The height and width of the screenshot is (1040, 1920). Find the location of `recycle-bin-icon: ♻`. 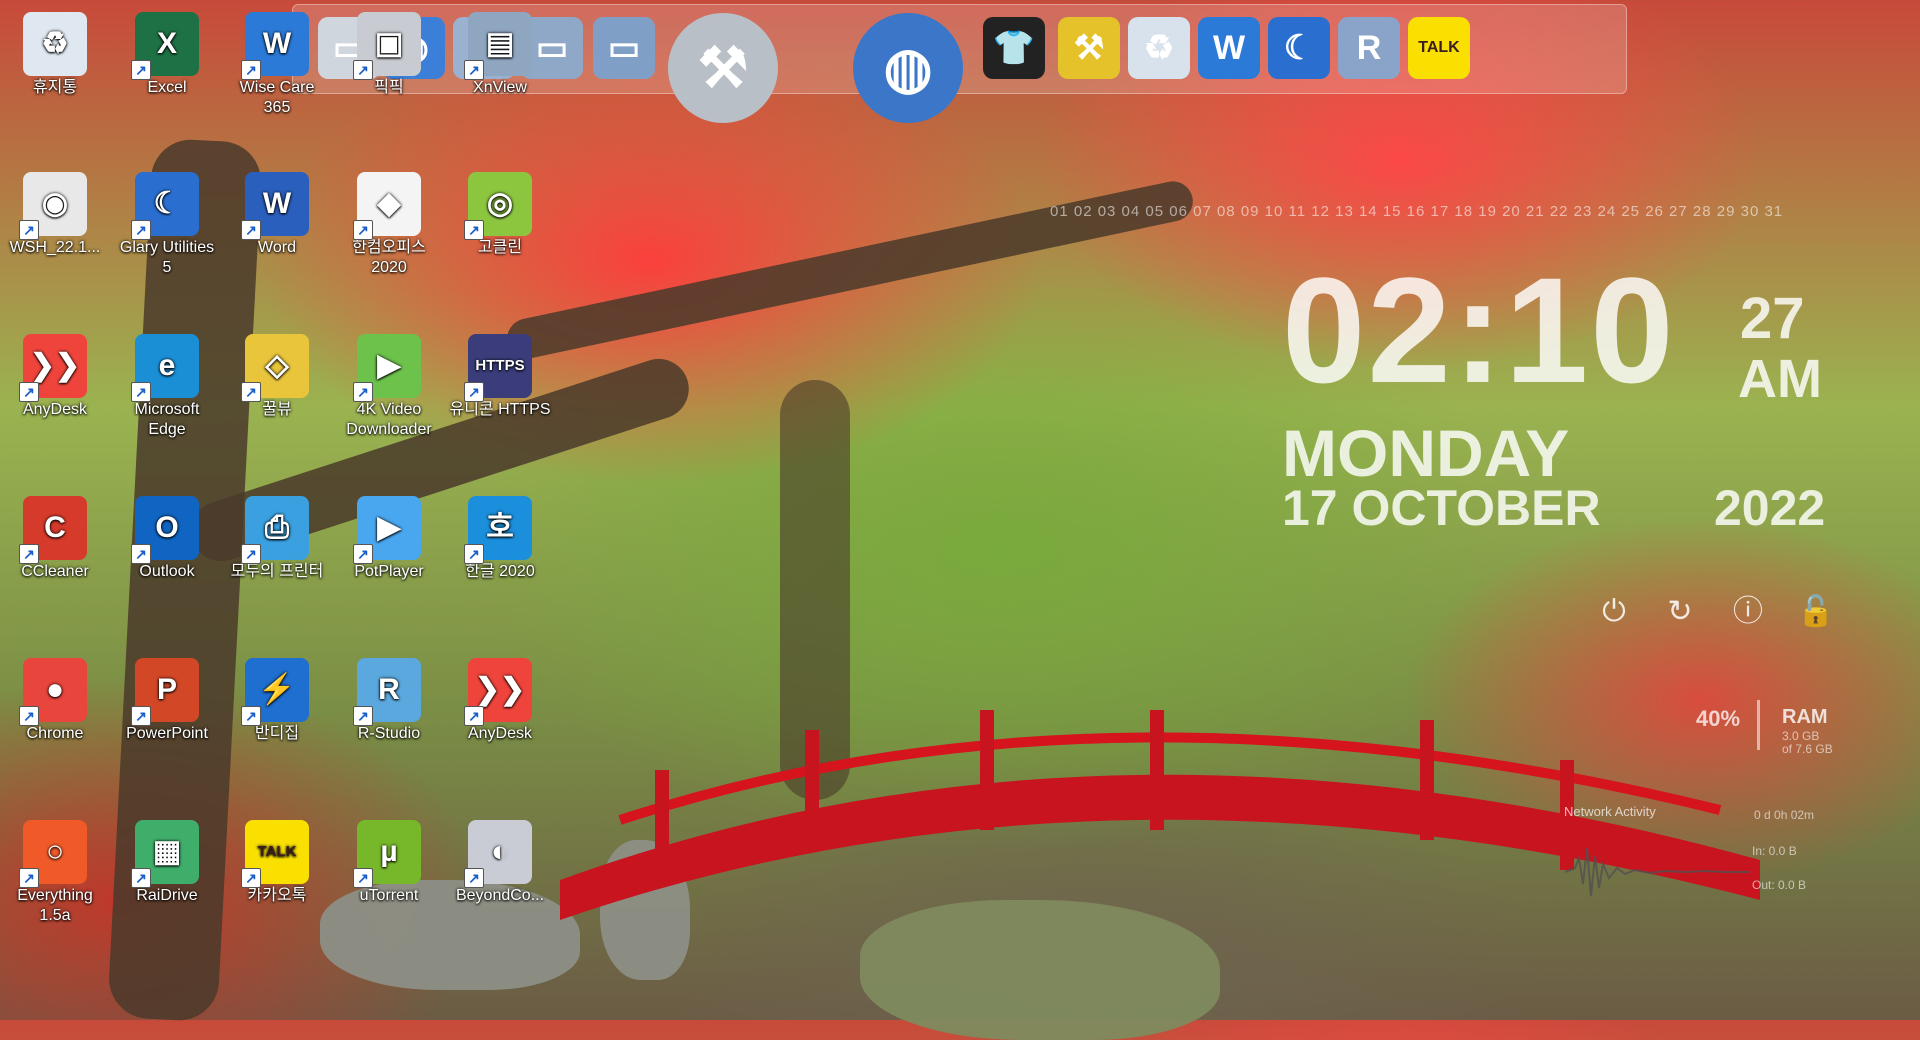

recycle-bin-icon: ♻ is located at coordinates (1159, 48).